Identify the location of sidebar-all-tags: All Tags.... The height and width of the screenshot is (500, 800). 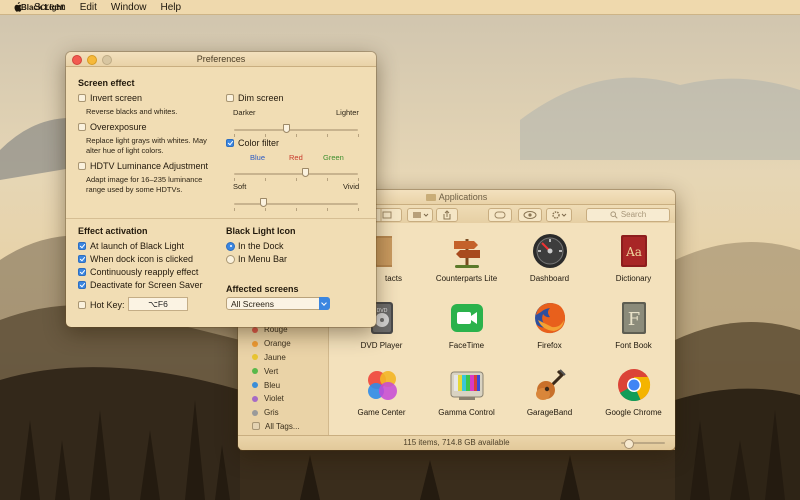
(283, 427).